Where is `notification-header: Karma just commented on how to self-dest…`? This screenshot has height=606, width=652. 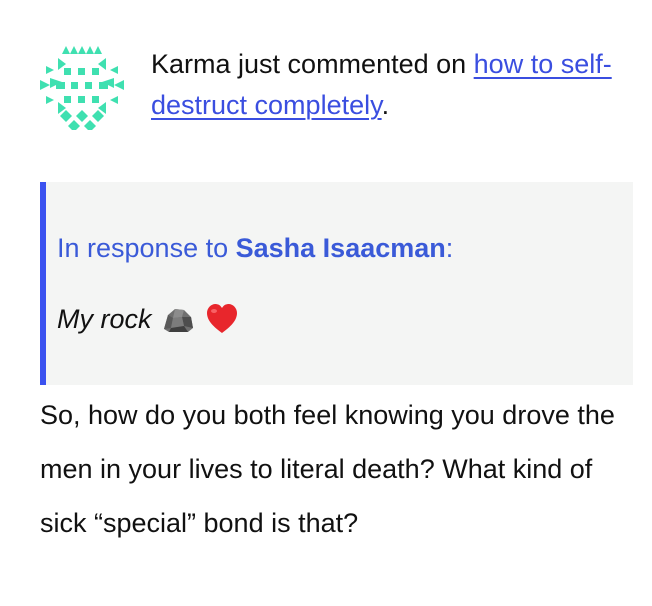 notification-header: Karma just commented on how to self-dest… is located at coordinates (336, 84).